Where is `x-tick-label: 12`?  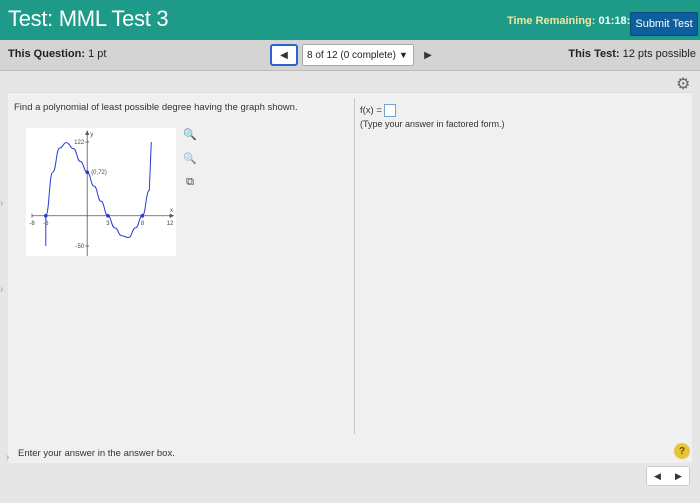
x-tick-label: 12 is located at coordinates (170, 224).